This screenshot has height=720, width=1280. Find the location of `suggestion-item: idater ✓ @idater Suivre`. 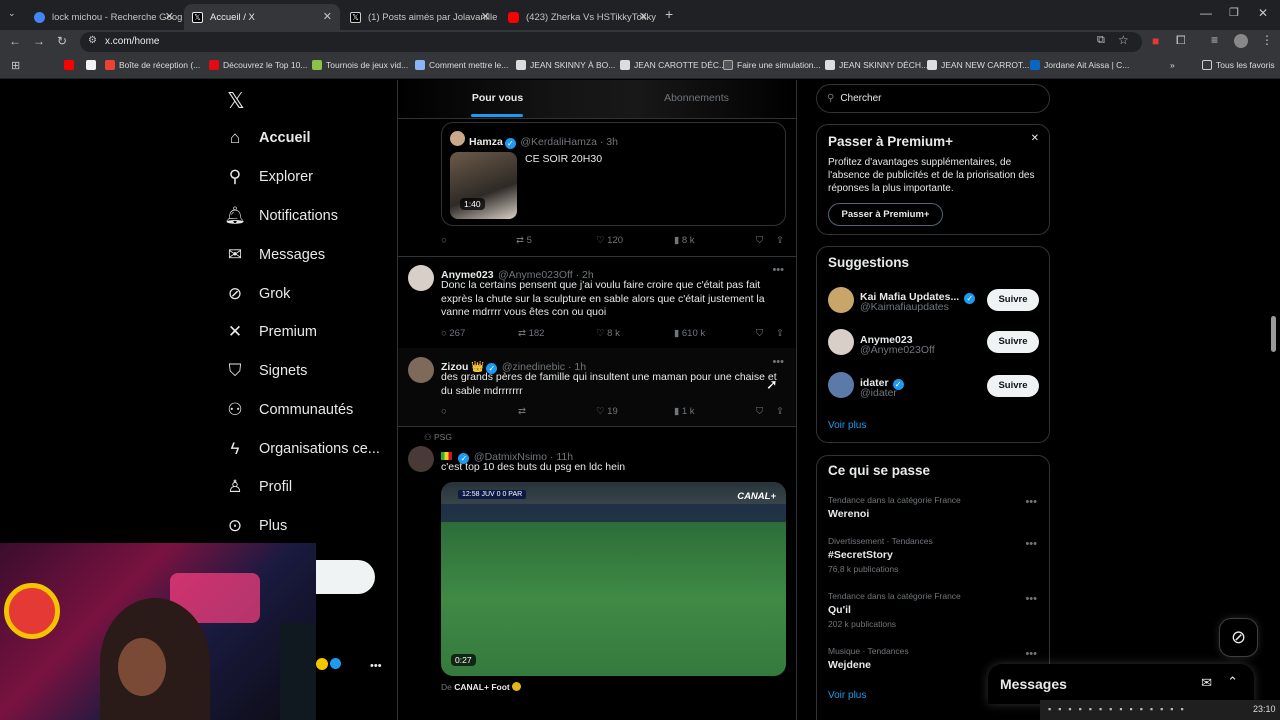

suggestion-item: idater ✓ @idater Suivre is located at coordinates (933, 390).